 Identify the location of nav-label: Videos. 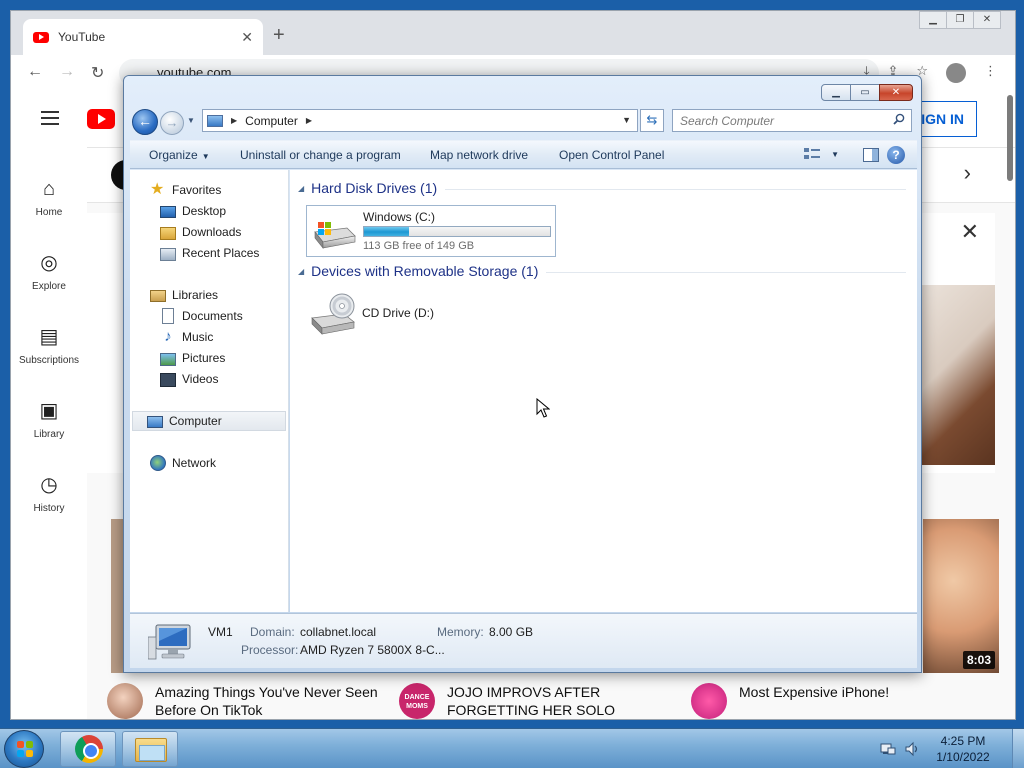
(200, 379).